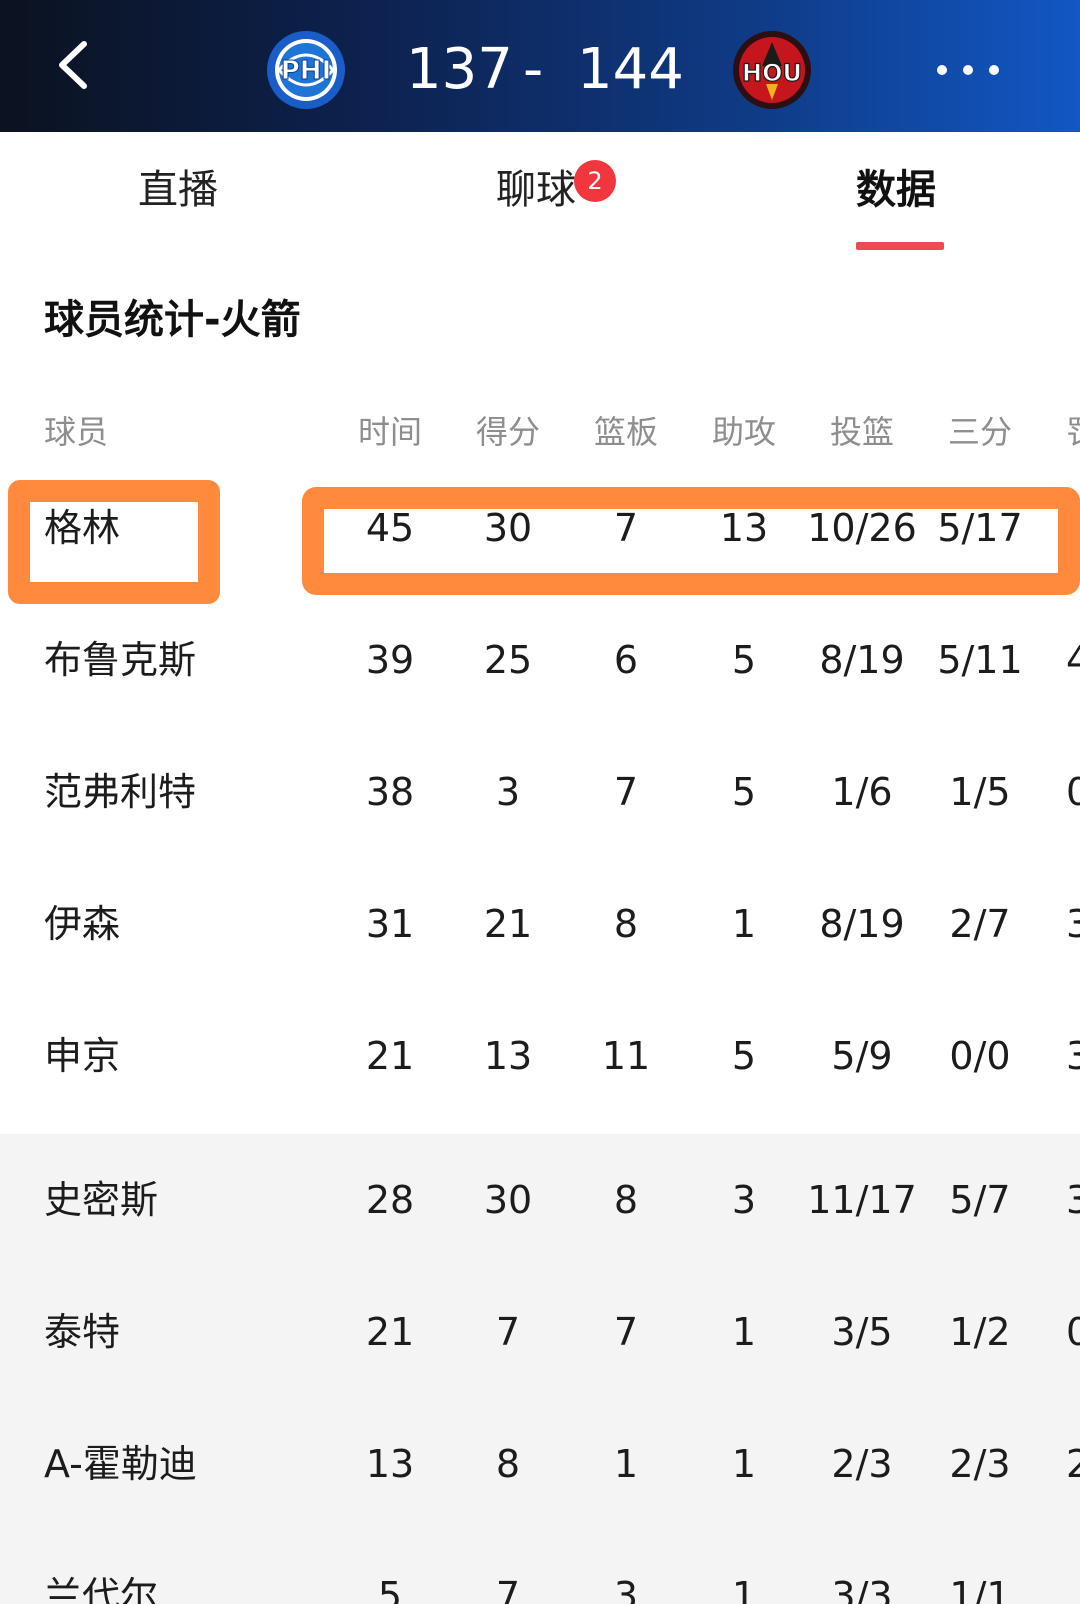  What do you see at coordinates (744, 528) in the screenshot?
I see `stat-assists: 13` at bounding box center [744, 528].